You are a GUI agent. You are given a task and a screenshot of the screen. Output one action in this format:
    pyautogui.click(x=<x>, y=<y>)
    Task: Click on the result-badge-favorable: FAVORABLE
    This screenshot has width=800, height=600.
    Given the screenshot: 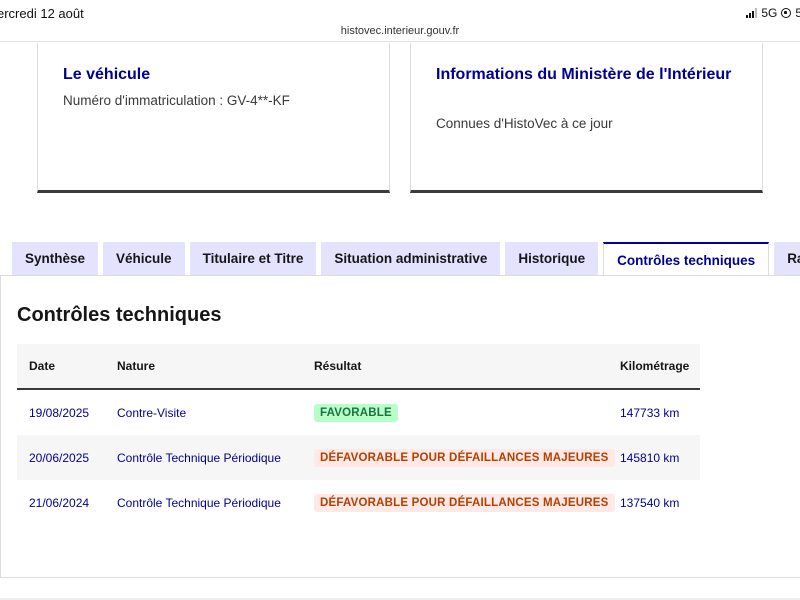 What is the action you would take?
    pyautogui.click(x=356, y=412)
    